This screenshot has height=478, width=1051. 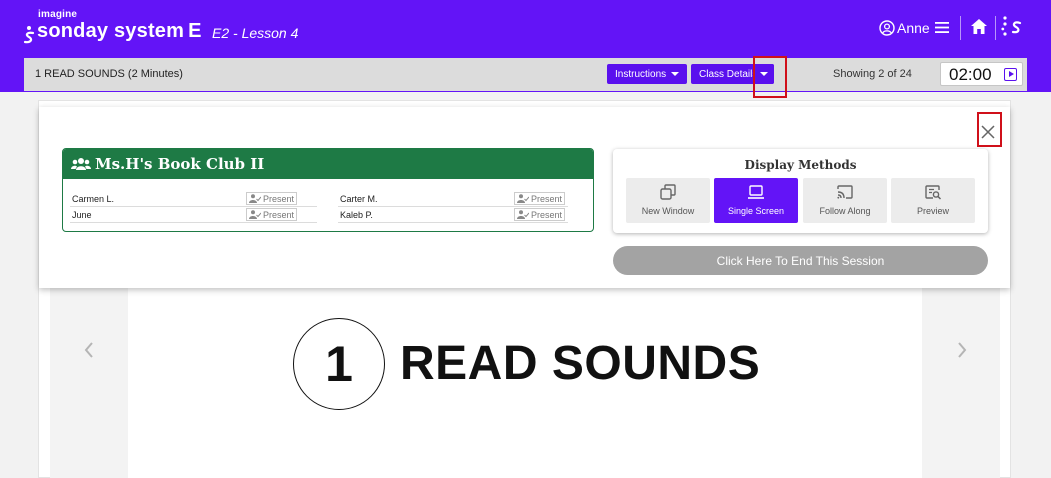 I want to click on timer-value: 02:00, so click(x=970, y=74).